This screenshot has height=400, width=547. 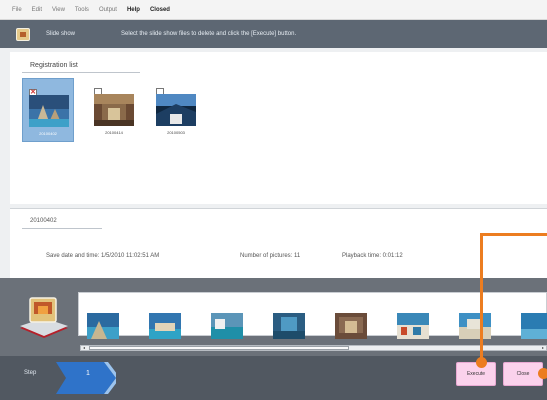 What do you see at coordinates (30, 373) in the screenshot?
I see `step-label: Step` at bounding box center [30, 373].